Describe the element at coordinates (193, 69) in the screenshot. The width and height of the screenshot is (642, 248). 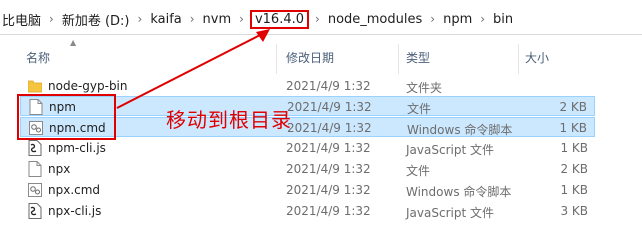
I see `annotation-arrow` at that location.